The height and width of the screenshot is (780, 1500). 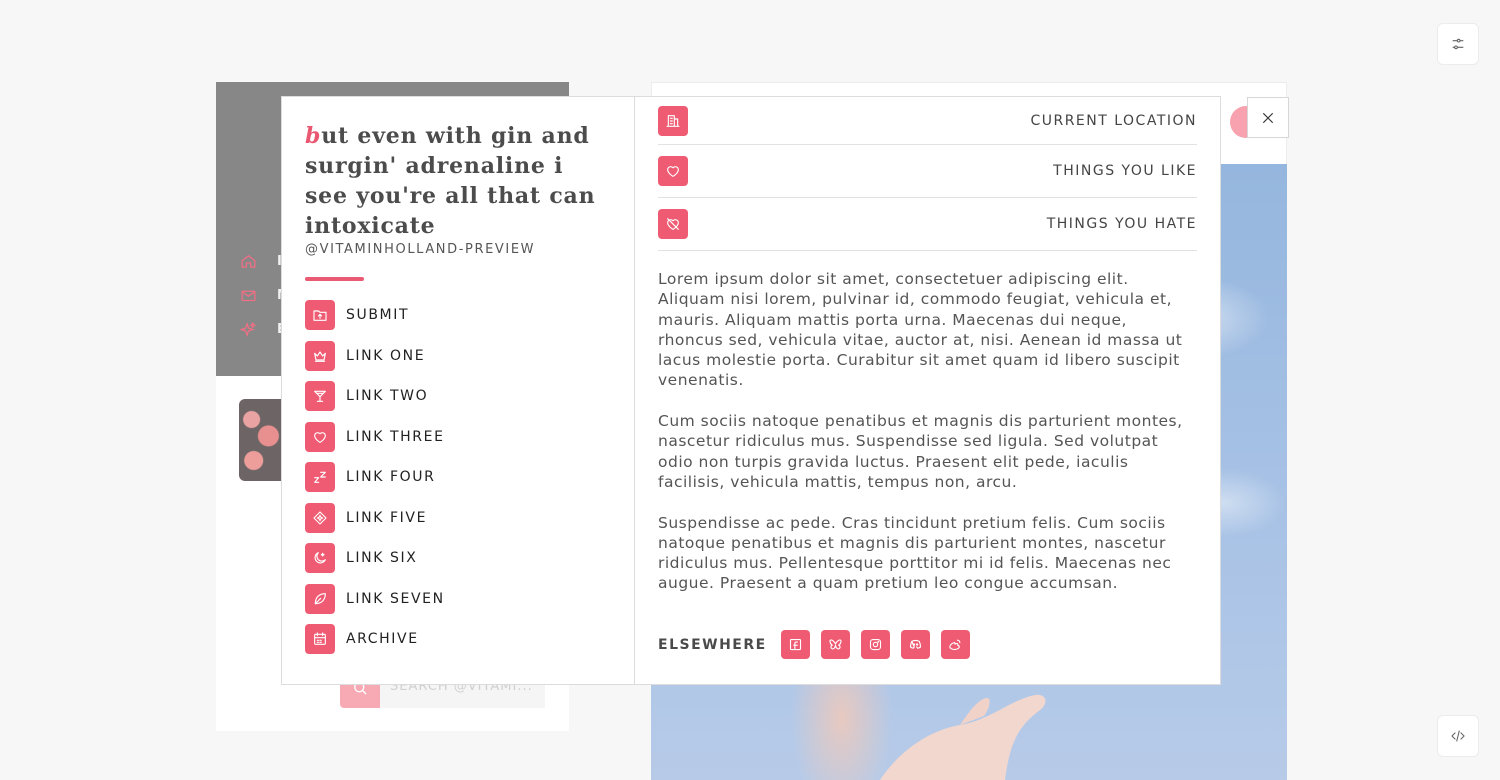 I want to click on mail-icon, so click(x=248, y=296).